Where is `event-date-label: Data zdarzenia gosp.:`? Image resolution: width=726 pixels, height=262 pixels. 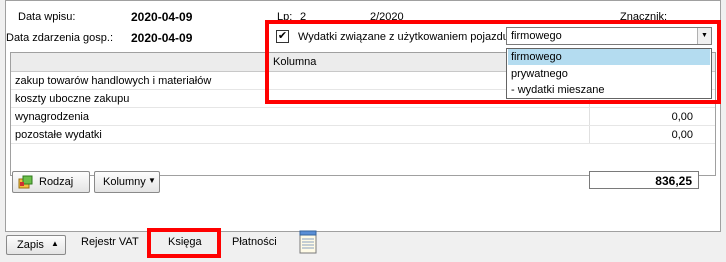 event-date-label: Data zdarzenia gosp.: is located at coordinates (60, 38).